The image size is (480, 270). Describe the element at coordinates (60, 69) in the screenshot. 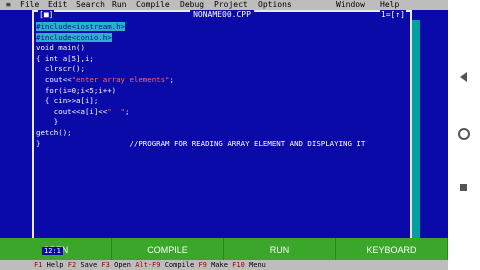

I see `code-token: clrscr();` at that location.